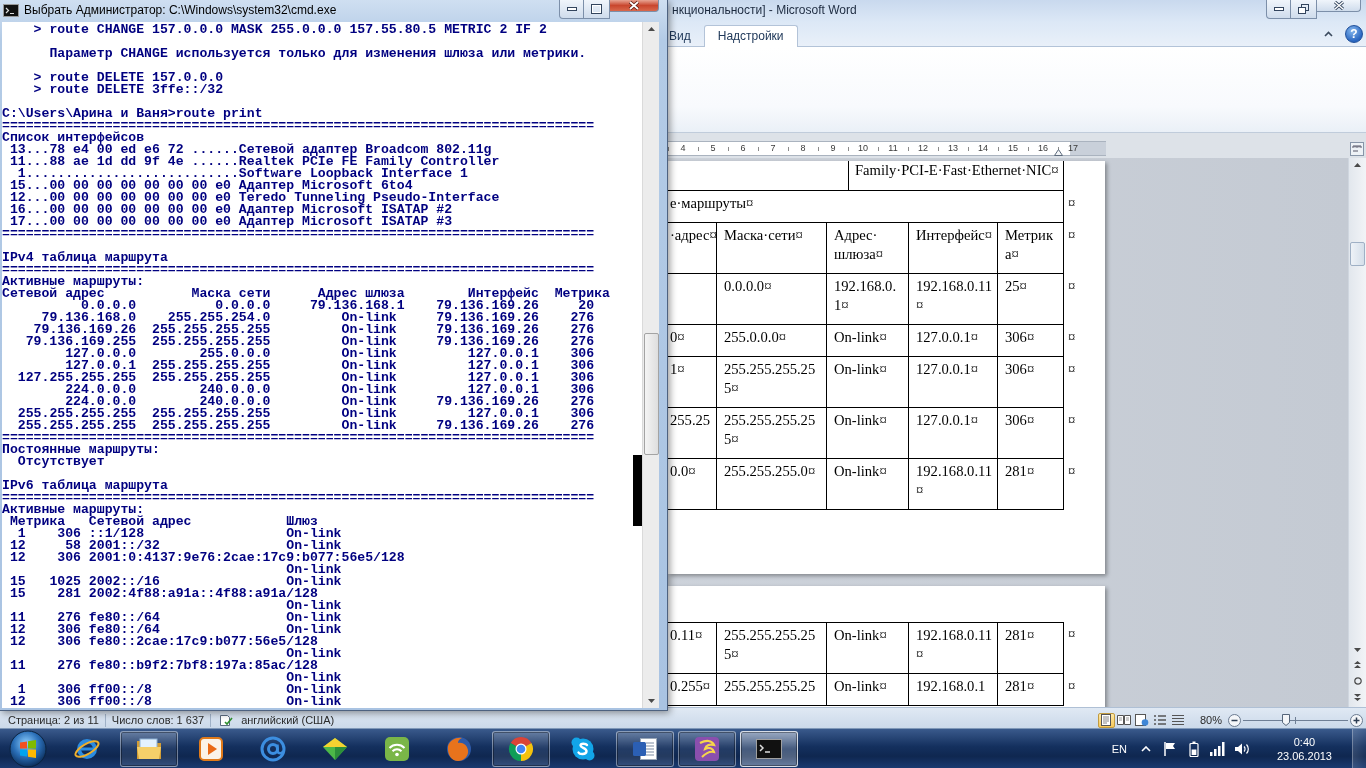  What do you see at coordinates (53, 720) in the screenshot?
I see `page-indicator: Страница: 2 из 11` at bounding box center [53, 720].